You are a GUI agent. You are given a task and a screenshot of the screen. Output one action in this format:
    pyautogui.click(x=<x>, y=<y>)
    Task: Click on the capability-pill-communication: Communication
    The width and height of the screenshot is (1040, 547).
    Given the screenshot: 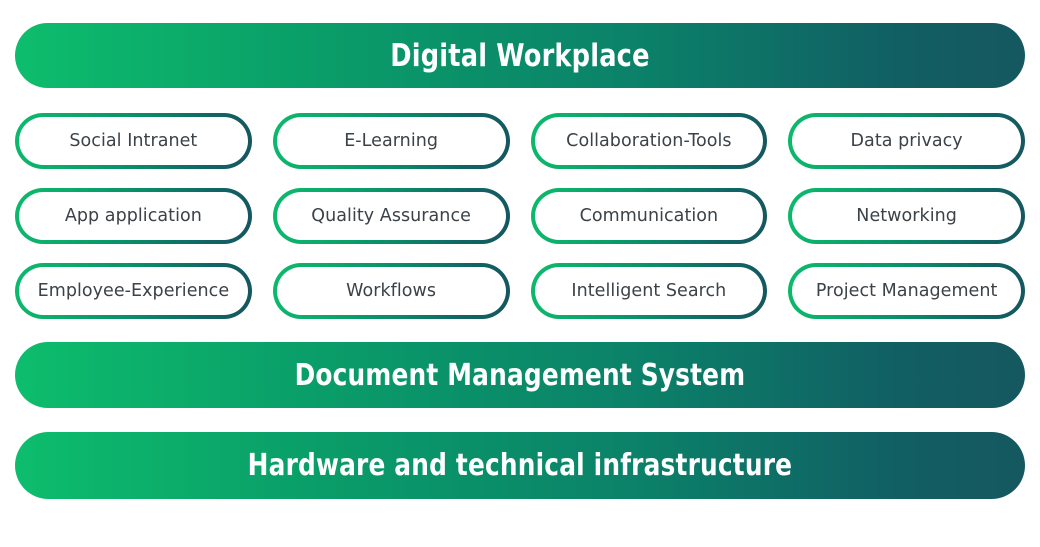 What is the action you would take?
    pyautogui.click(x=649, y=216)
    